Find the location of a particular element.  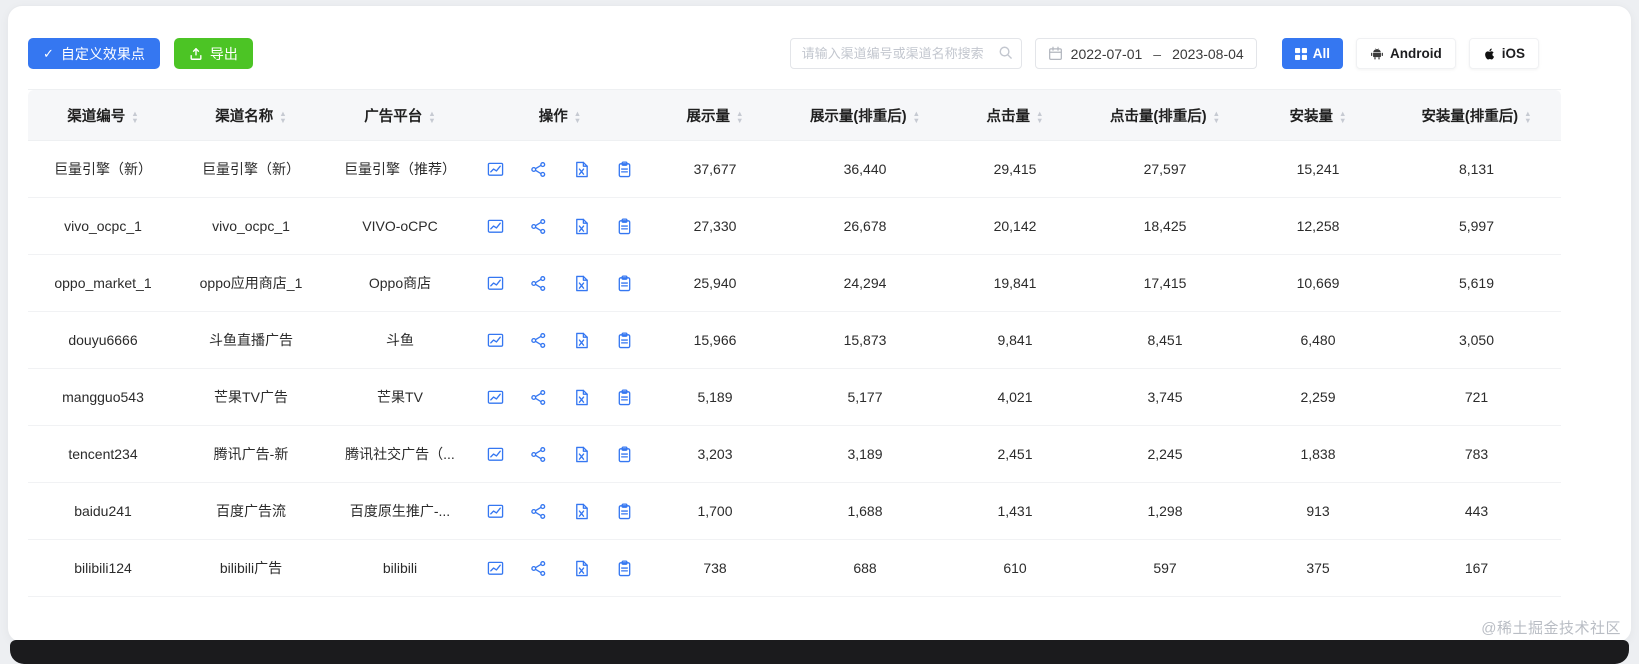

cell-clicks: 29,415 is located at coordinates (1015, 169).